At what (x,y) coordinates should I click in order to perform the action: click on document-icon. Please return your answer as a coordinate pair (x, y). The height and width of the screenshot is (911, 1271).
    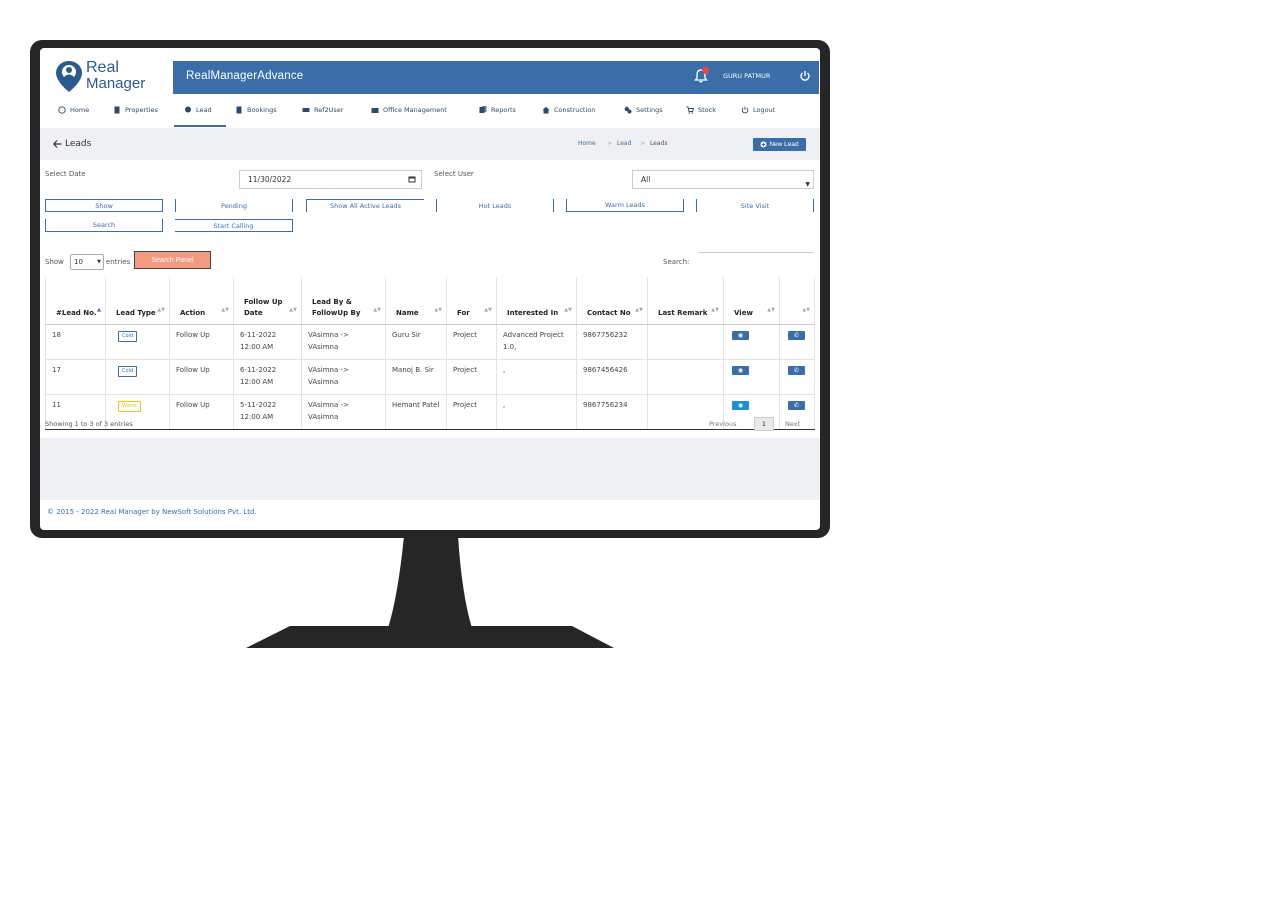
    Looking at the image, I should click on (239, 110).